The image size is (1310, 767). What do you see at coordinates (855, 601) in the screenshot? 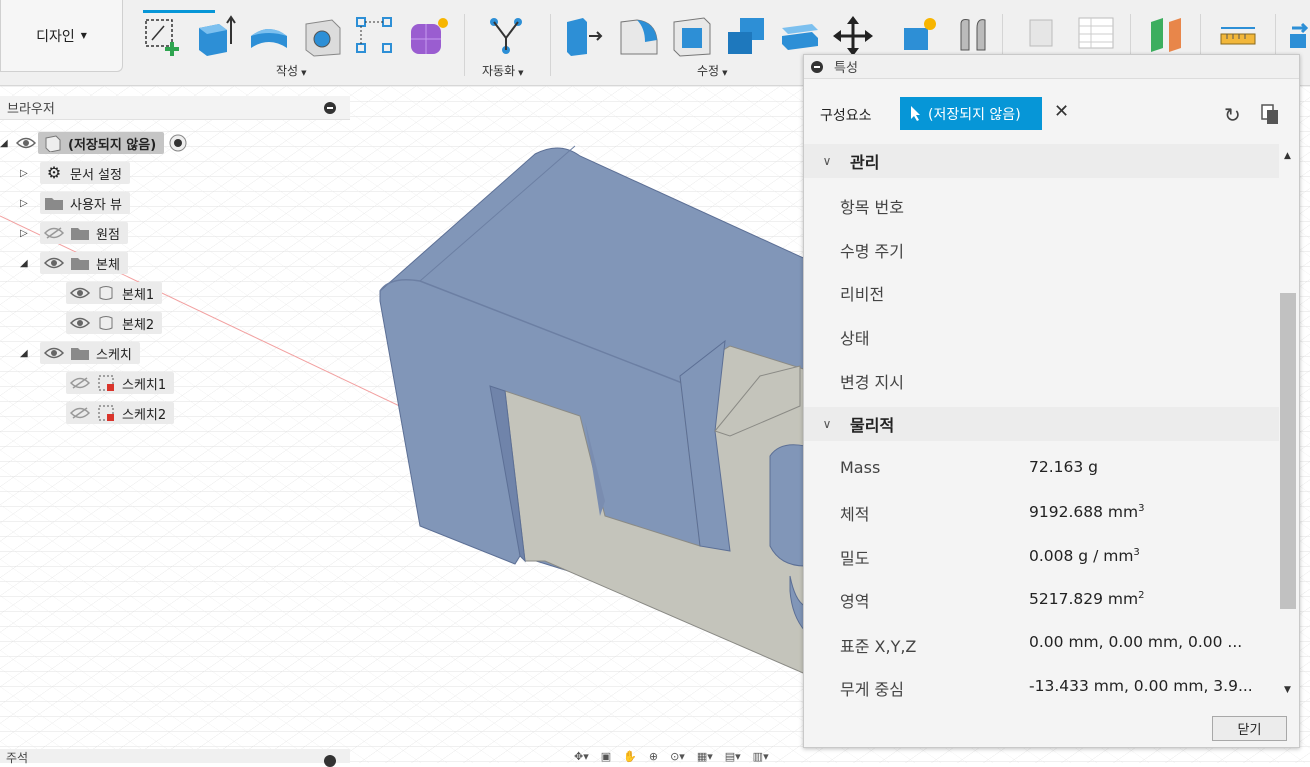
I see `prop-label-area: 영역` at bounding box center [855, 601].